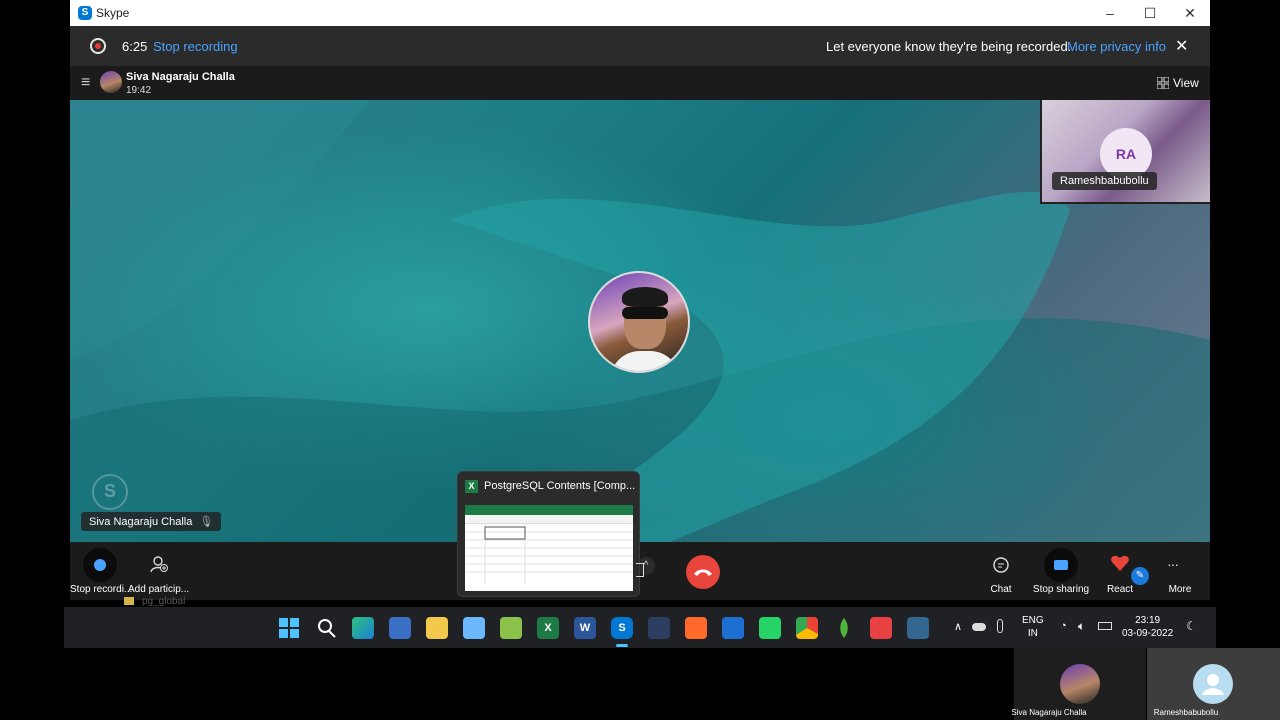 The height and width of the screenshot is (720, 1280). What do you see at coordinates (1173, 564) in the screenshot?
I see `more-icon: ···` at bounding box center [1173, 564].